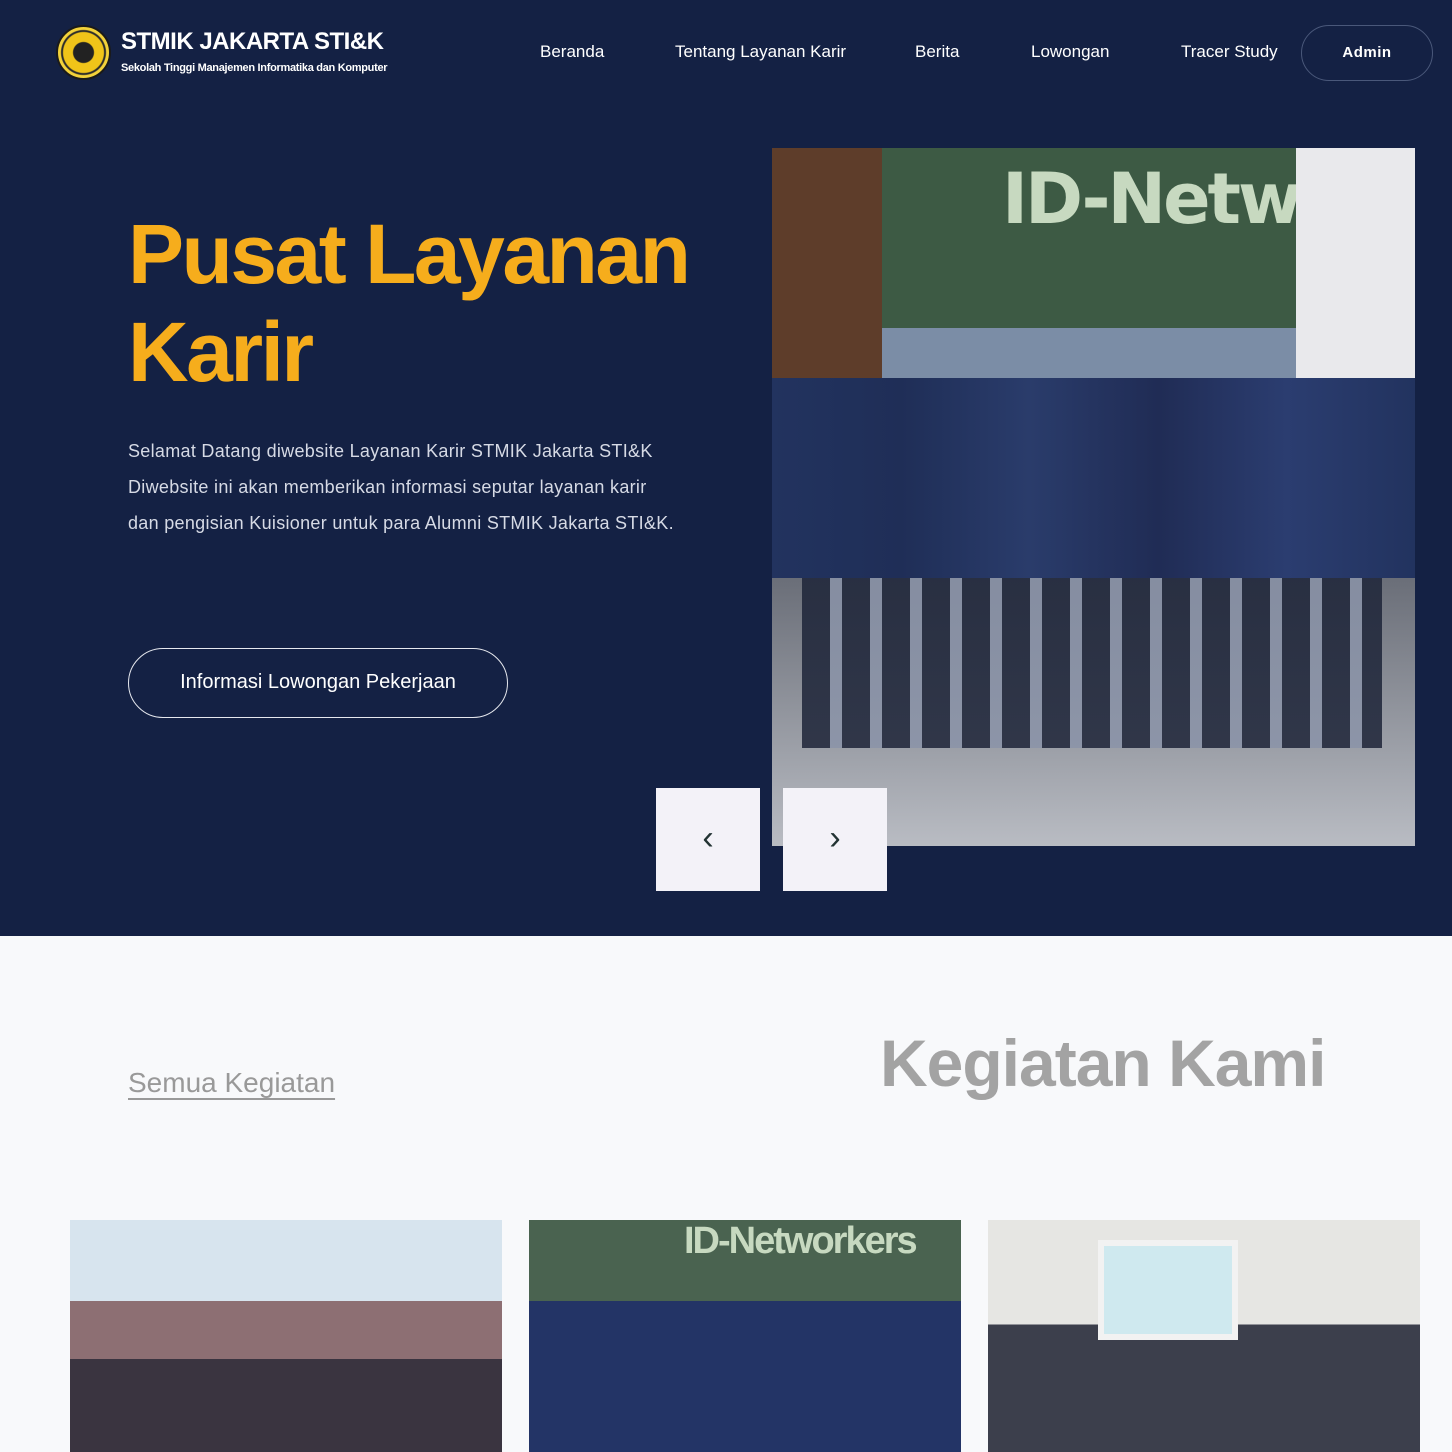 The height and width of the screenshot is (1452, 1452). I want to click on chevron-right-icon: ›, so click(835, 838).